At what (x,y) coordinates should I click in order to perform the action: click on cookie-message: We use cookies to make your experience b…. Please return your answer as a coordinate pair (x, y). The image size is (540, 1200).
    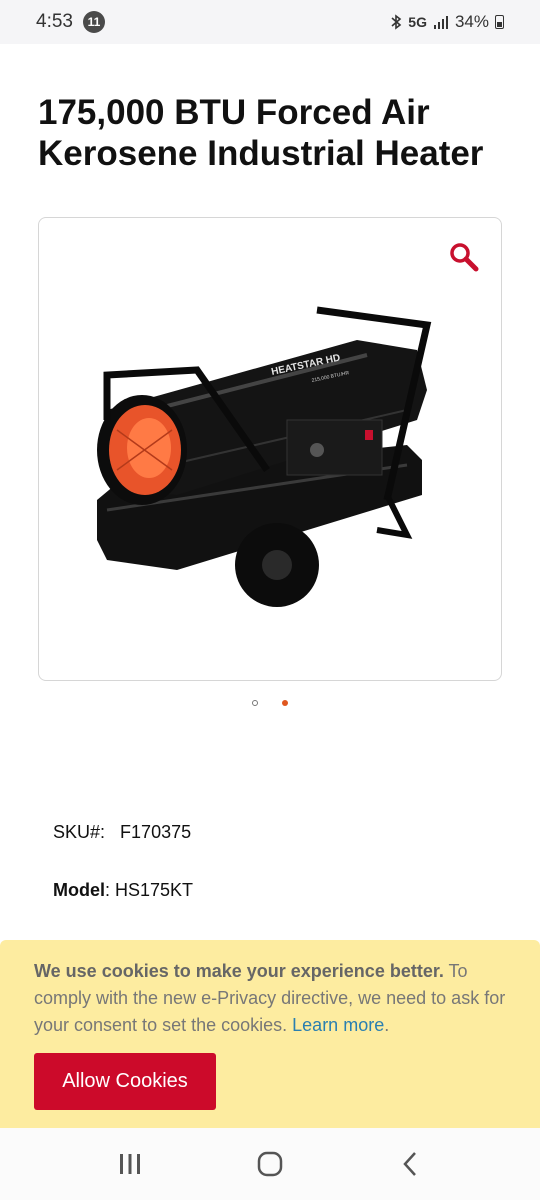
    Looking at the image, I should click on (273, 998).